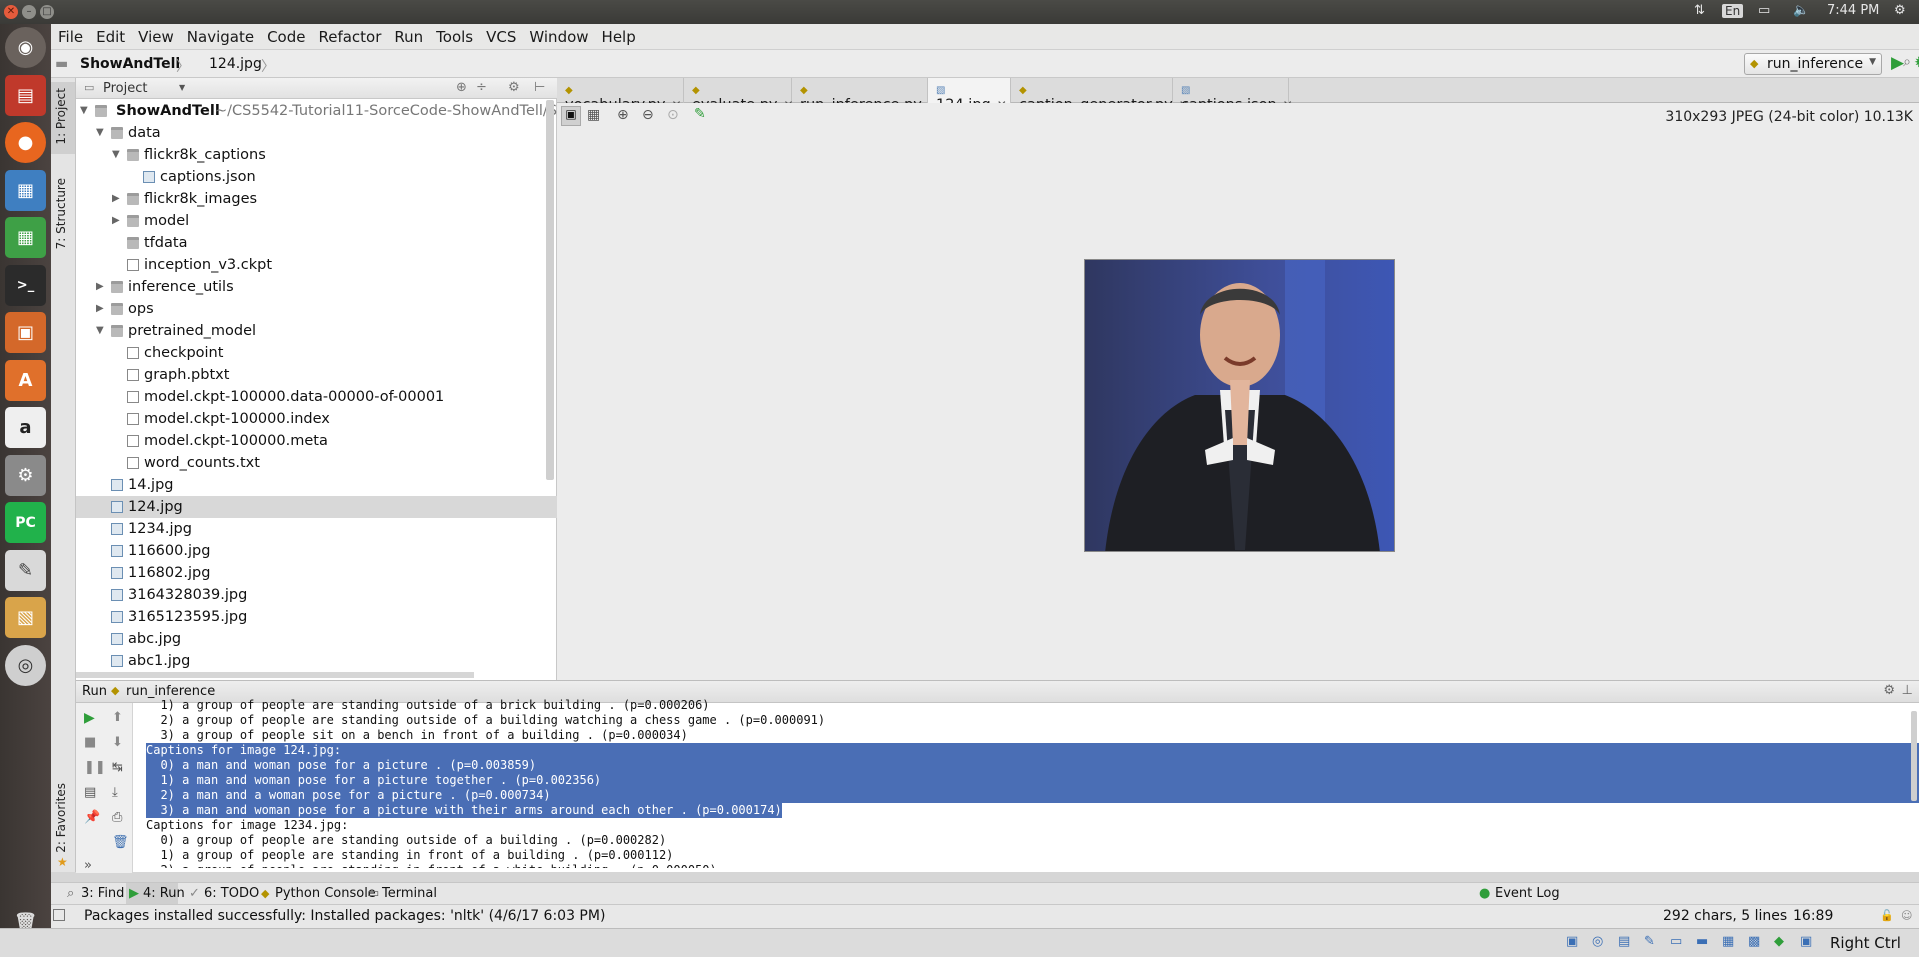 The width and height of the screenshot is (1919, 957). Describe the element at coordinates (61, 818) in the screenshot. I see `tab-favorites: 2: Favorites` at that location.